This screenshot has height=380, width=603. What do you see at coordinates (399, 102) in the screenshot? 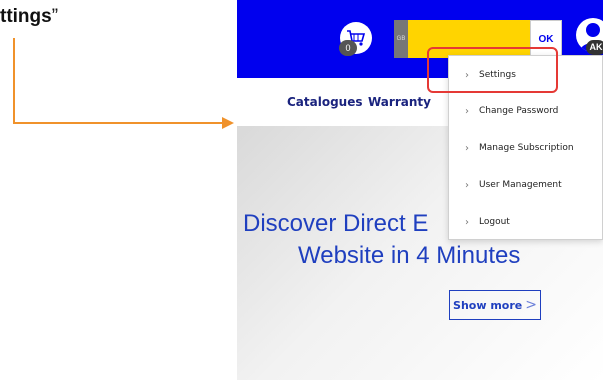
I see `nav-item-warranty: Warranty` at bounding box center [399, 102].